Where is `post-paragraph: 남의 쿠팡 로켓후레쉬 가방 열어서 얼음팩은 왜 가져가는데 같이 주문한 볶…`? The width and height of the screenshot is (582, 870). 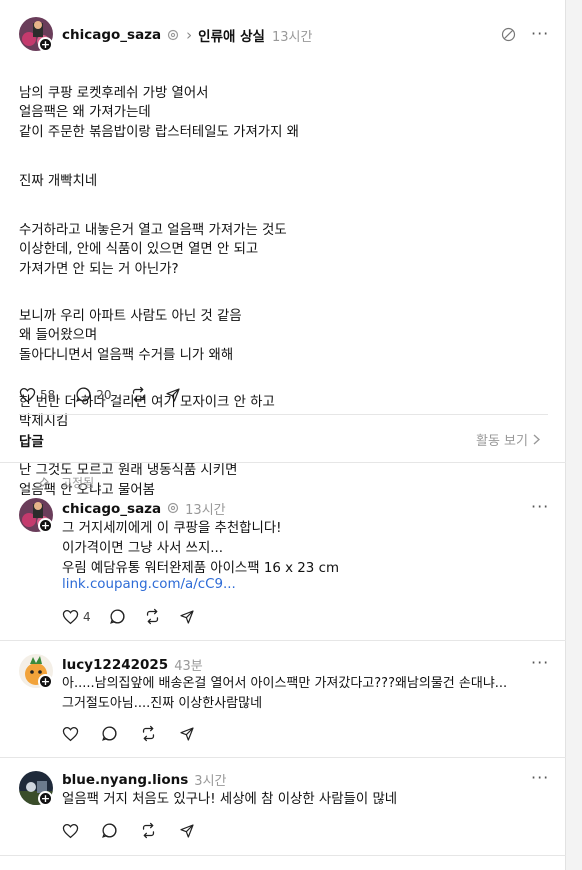 post-paragraph: 남의 쿠팡 로켓후레쉬 가방 열어서 얼음팩은 왜 가져가는데 같이 주문한 볶… is located at coordinates (159, 112).